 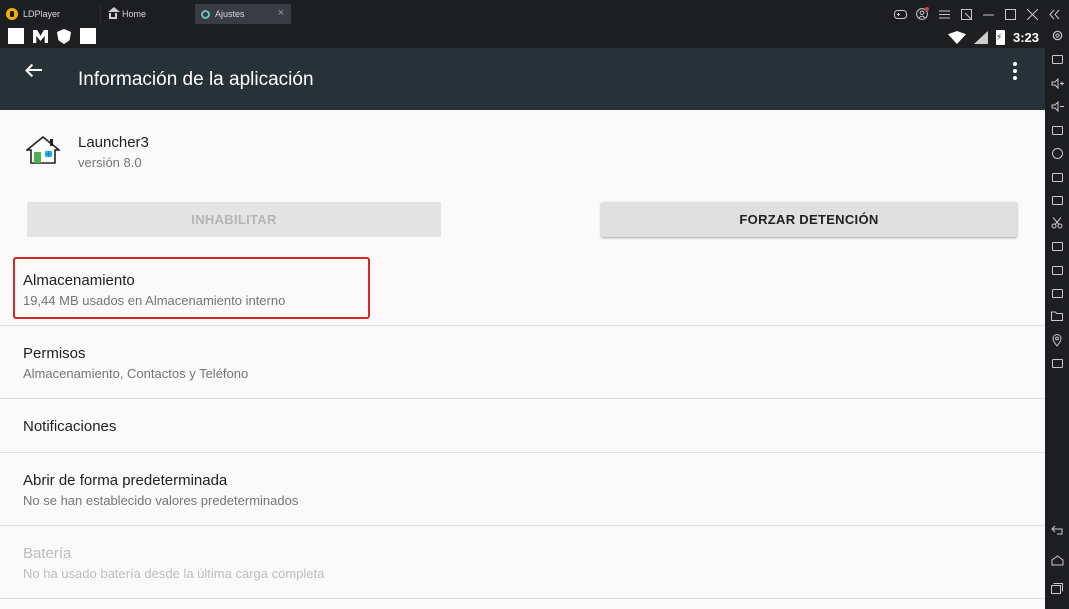 What do you see at coordinates (927, 9) in the screenshot?
I see `notification-dot` at bounding box center [927, 9].